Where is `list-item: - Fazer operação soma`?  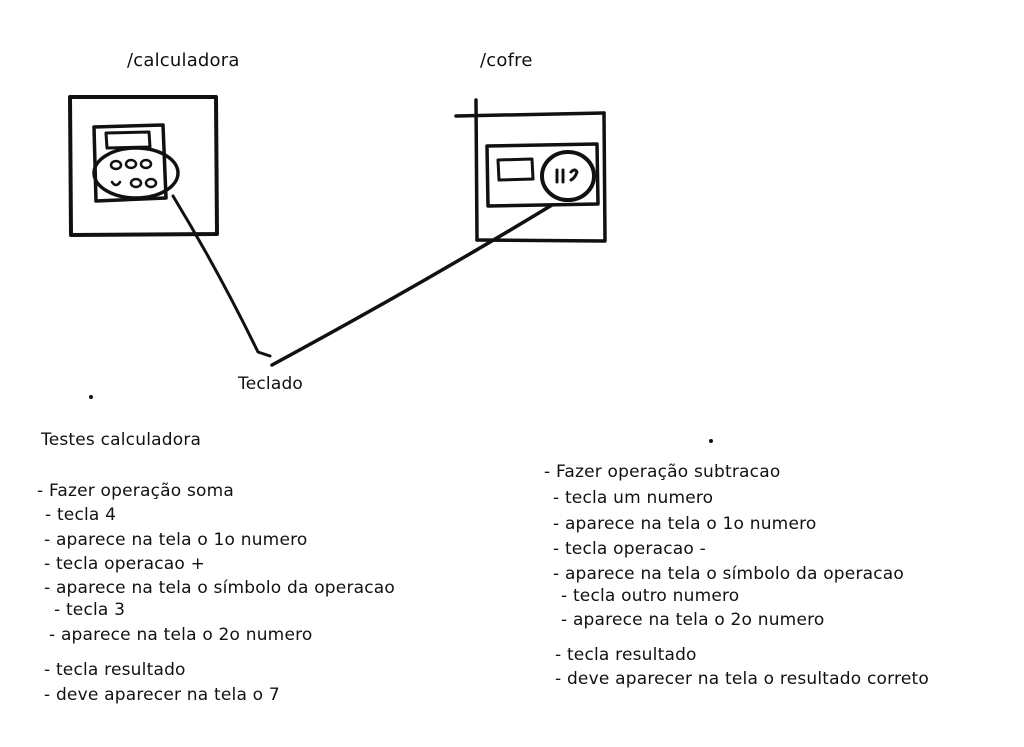 list-item: - Fazer operação soma is located at coordinates (136, 491).